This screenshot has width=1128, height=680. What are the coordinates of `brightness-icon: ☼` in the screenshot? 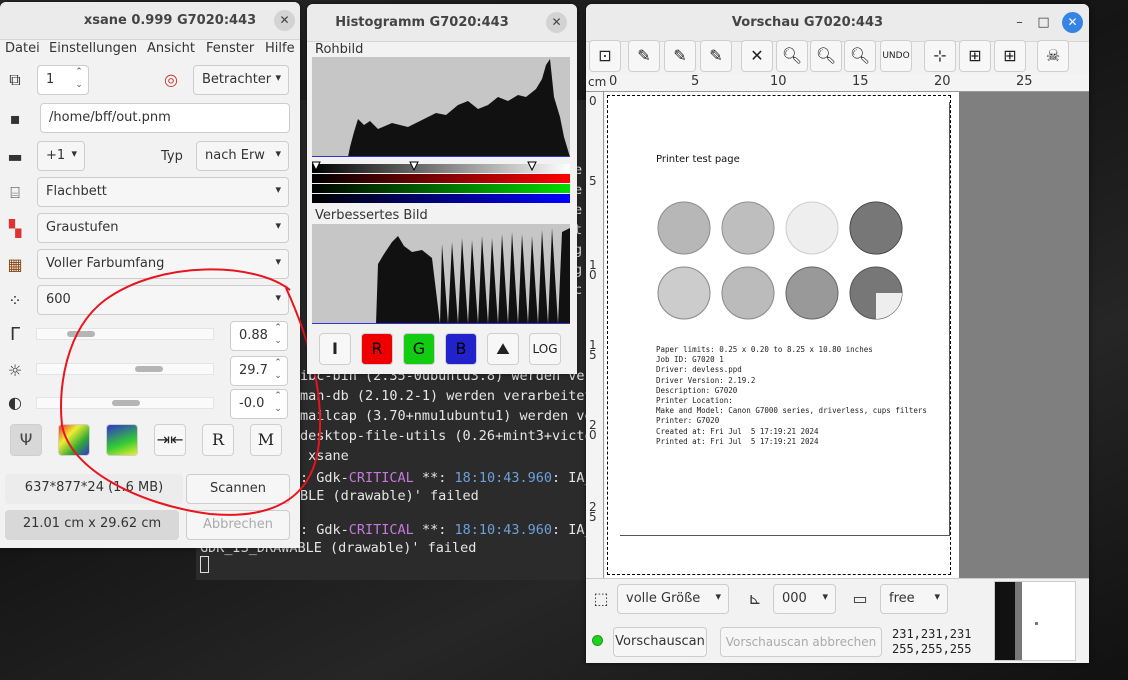 It's located at (15, 370).